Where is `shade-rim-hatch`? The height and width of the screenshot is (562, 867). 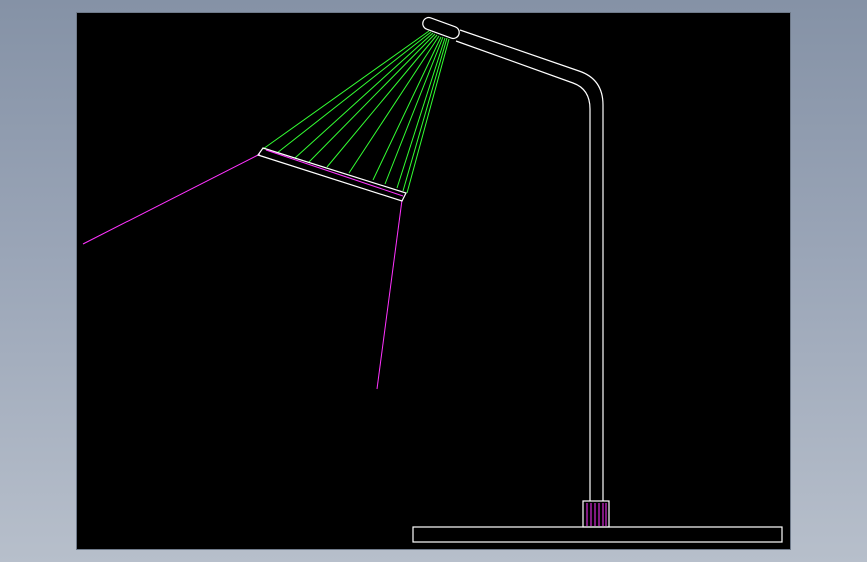
shade-rim-hatch is located at coordinates (334, 173).